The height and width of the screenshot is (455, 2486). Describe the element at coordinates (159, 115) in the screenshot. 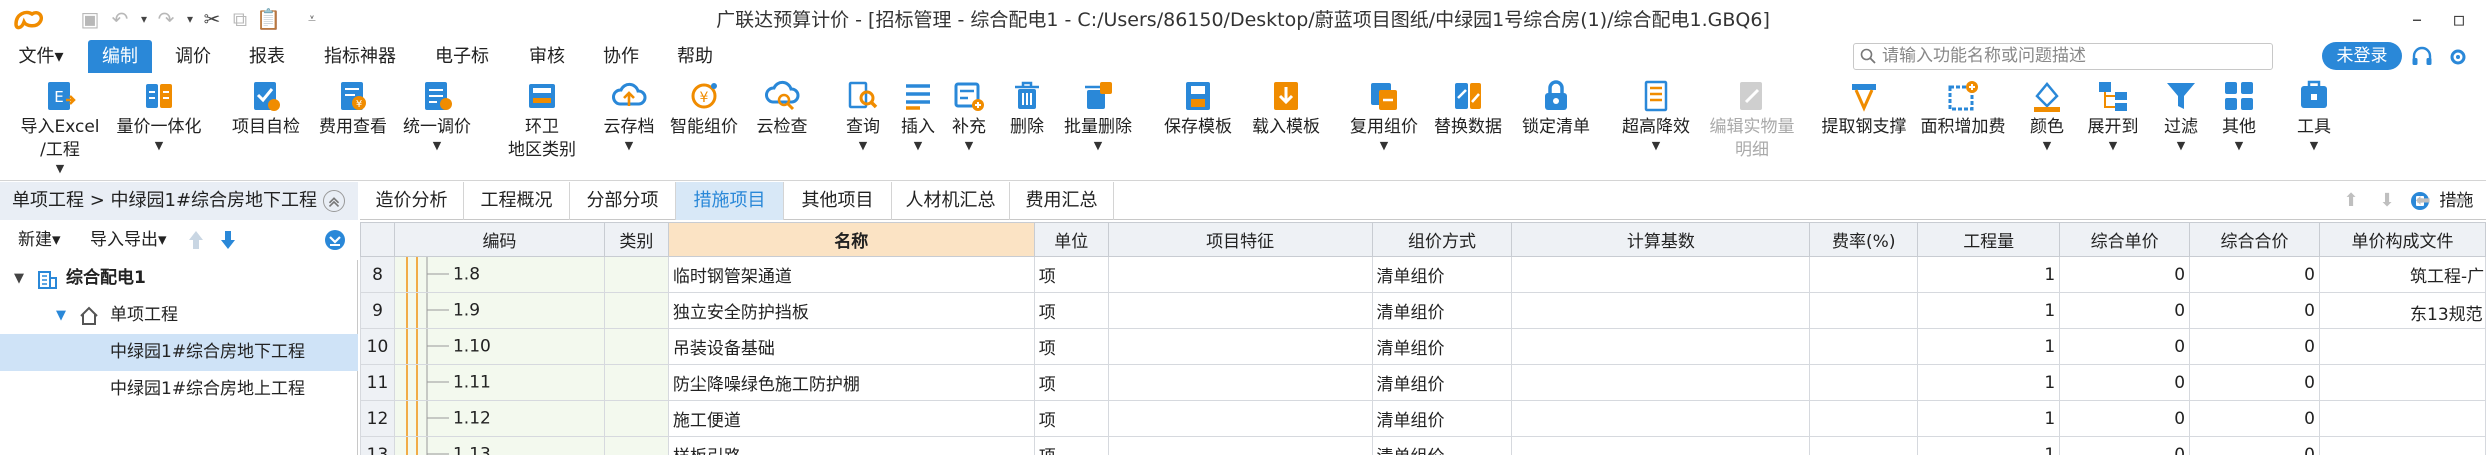

I see `quantity-price-button: 量价一体化 ▼` at that location.